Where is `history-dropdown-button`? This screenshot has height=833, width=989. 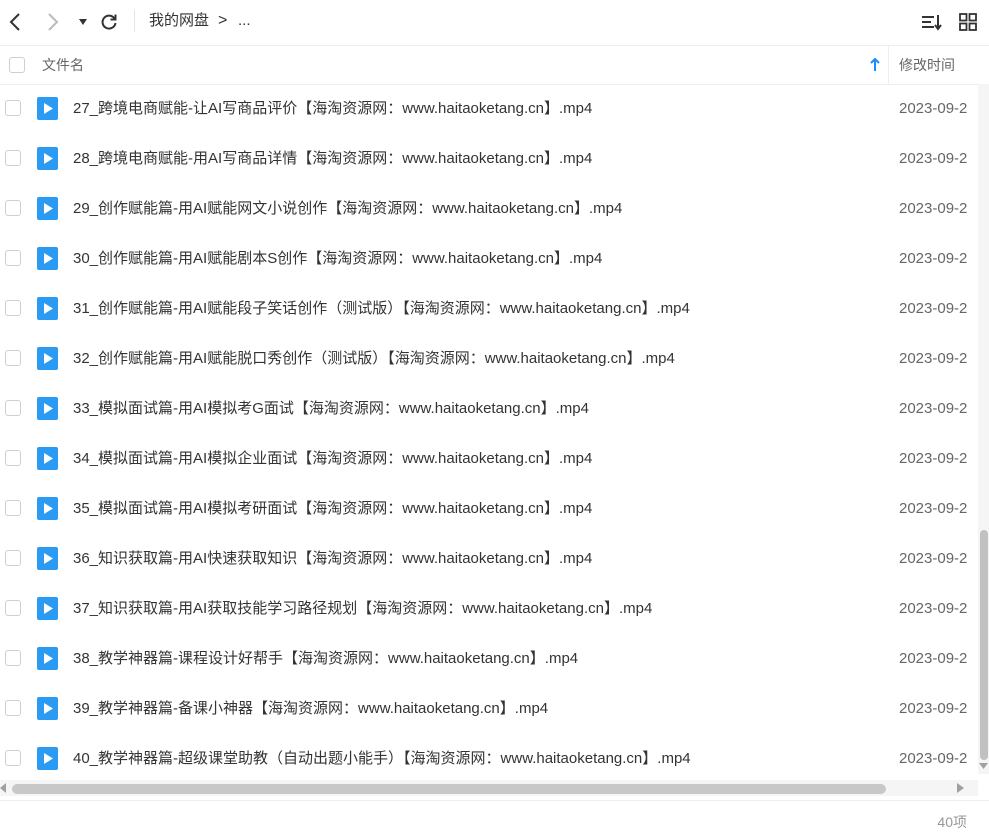 history-dropdown-button is located at coordinates (83, 22).